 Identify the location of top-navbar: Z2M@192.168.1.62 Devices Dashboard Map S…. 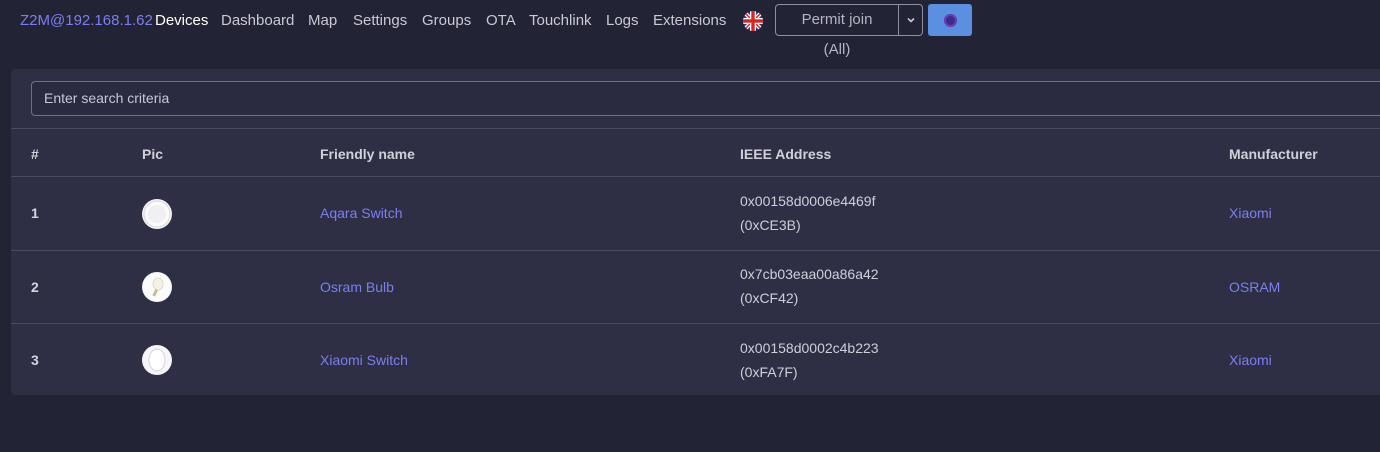
(690, 29).